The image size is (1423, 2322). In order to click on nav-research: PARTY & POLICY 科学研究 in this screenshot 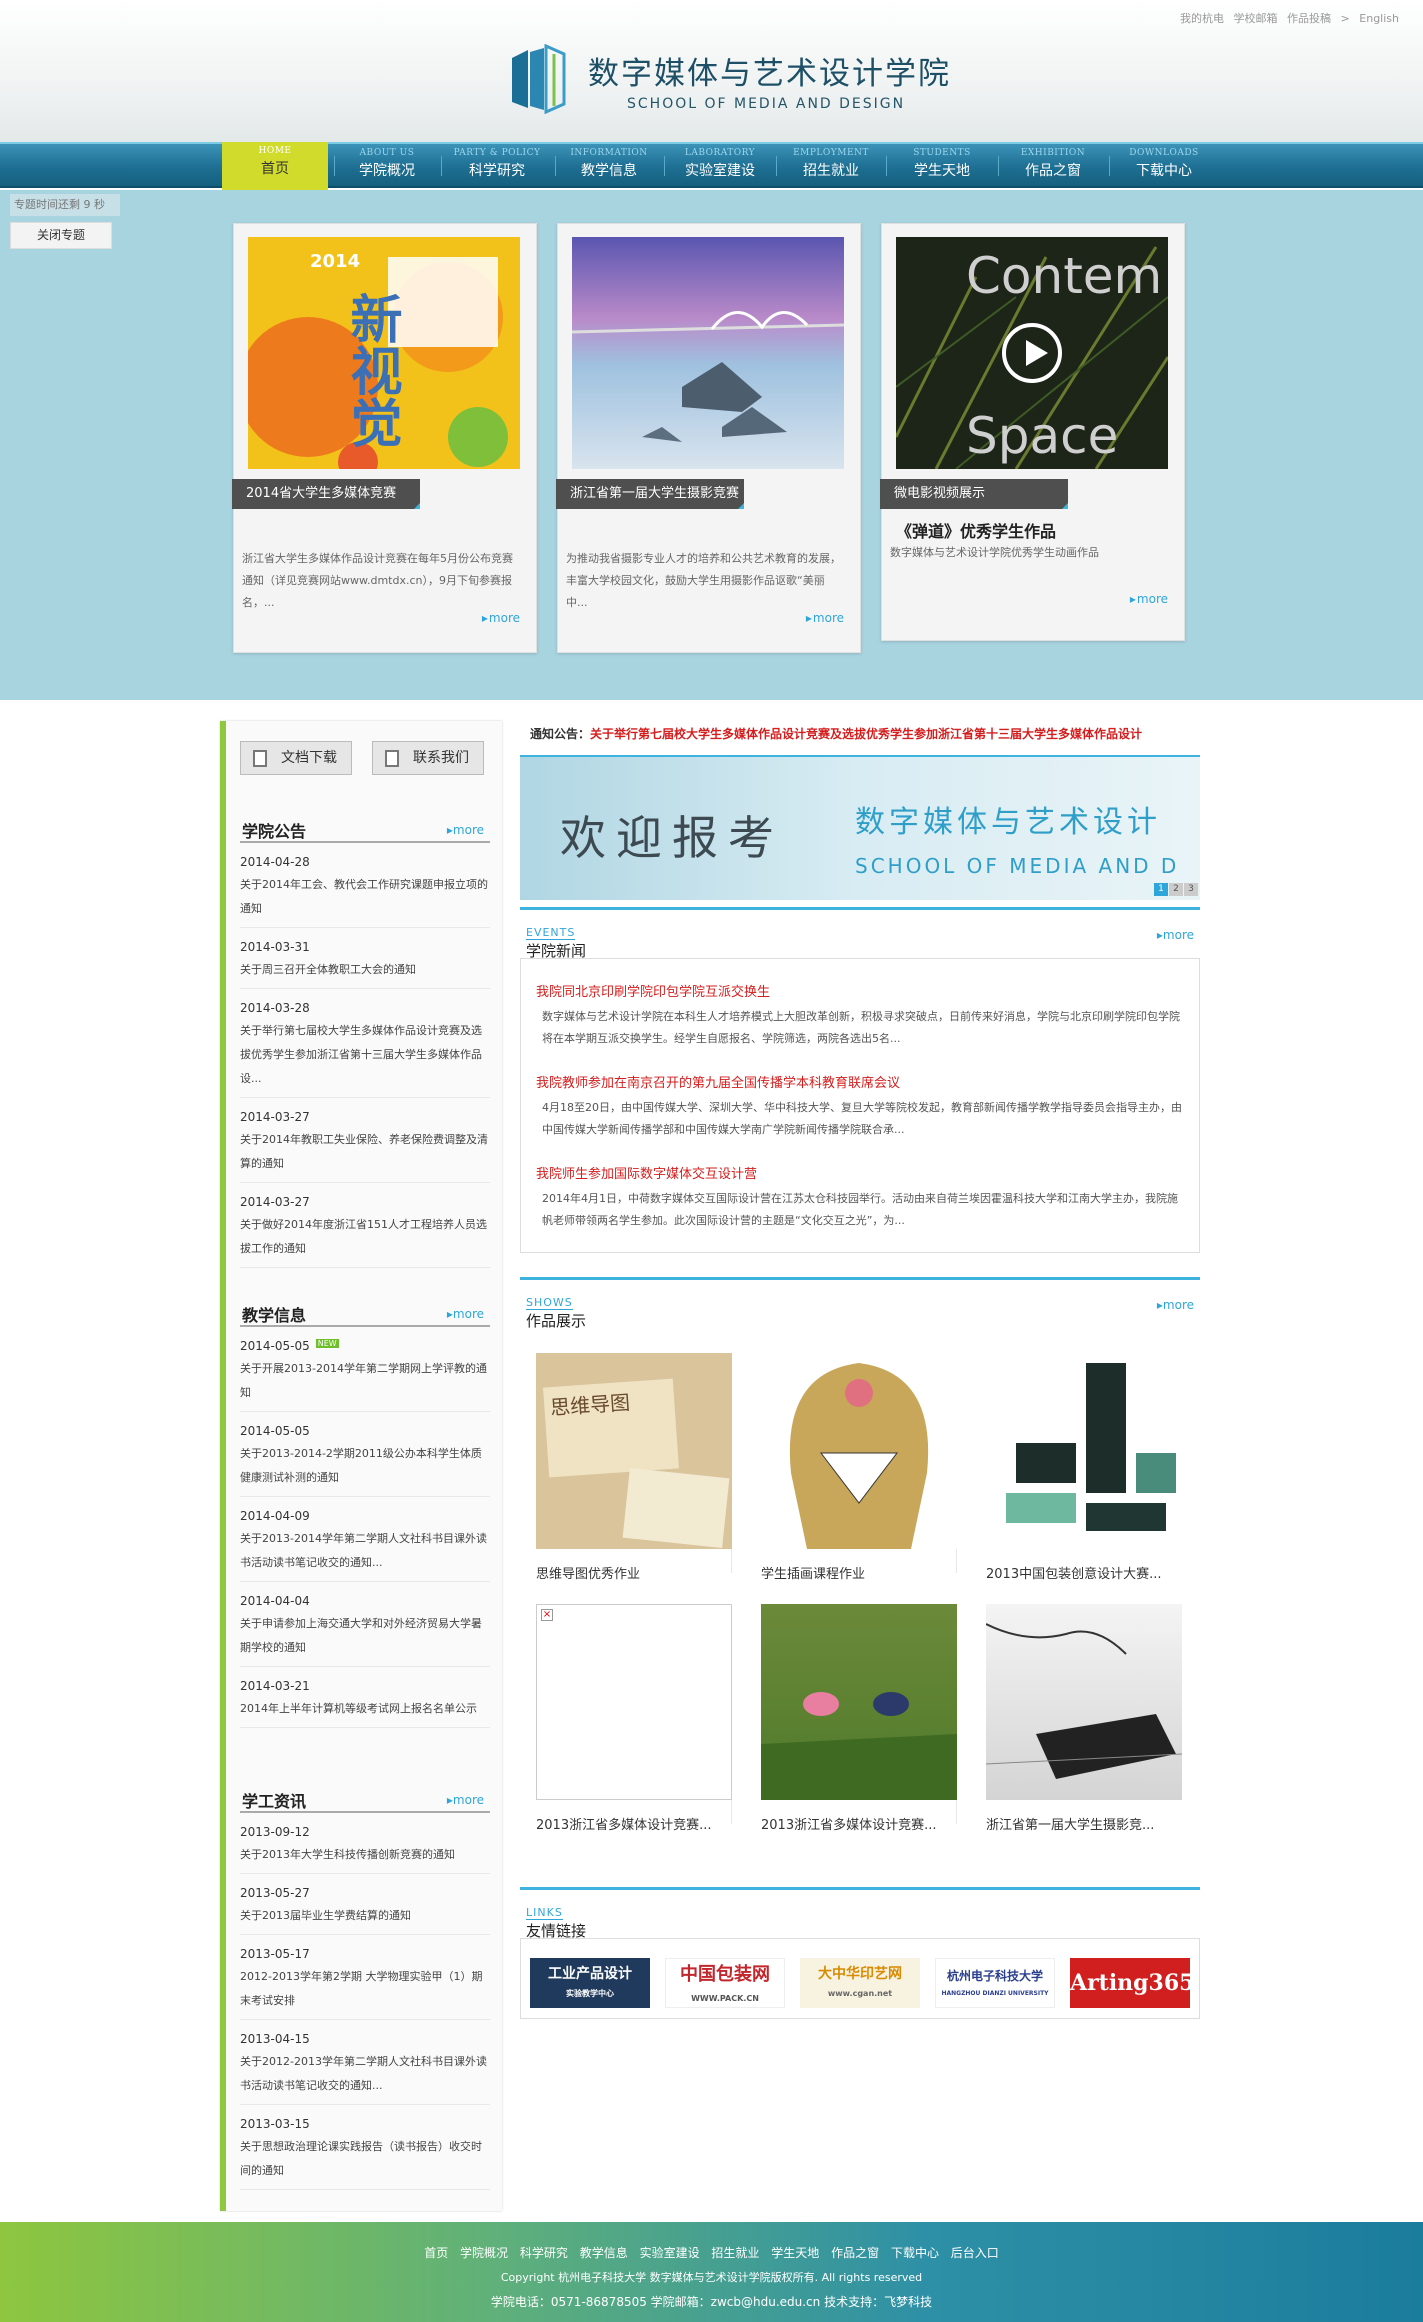, I will do `click(497, 165)`.